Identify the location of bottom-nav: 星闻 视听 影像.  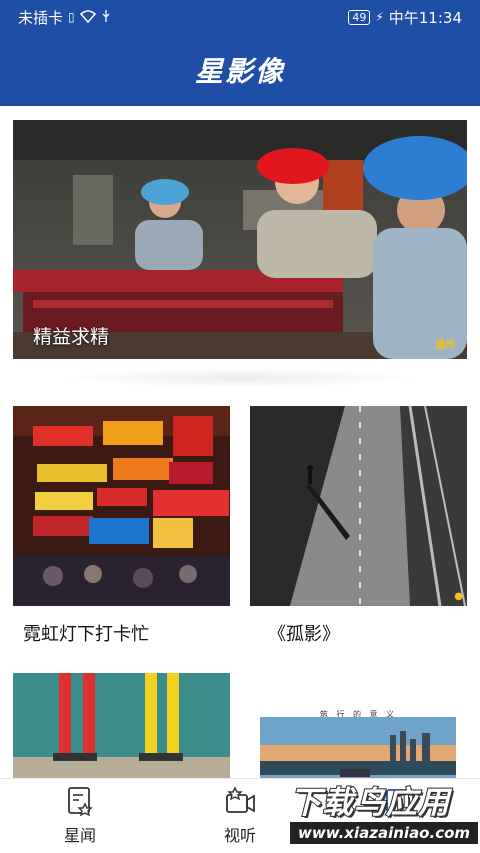
(240, 815).